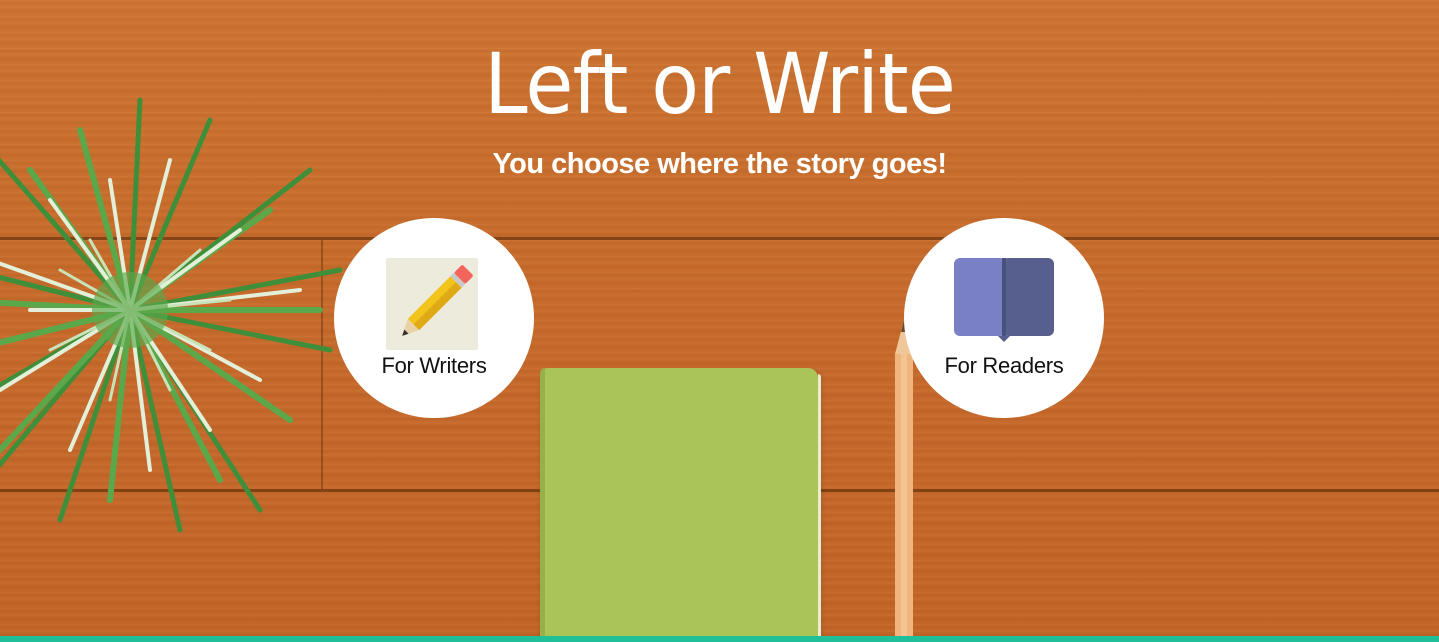 The height and width of the screenshot is (642, 1439). Describe the element at coordinates (1004, 365) in the screenshot. I see `for-readers-label: For Readers` at that location.